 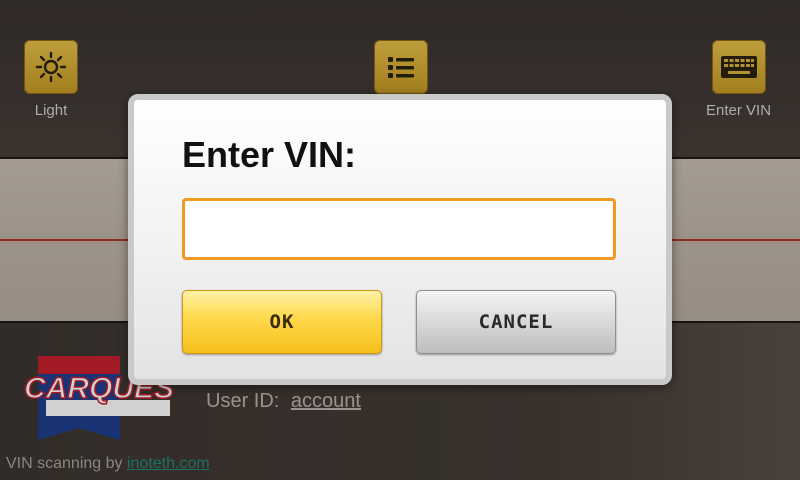 What do you see at coordinates (282, 322) in the screenshot?
I see `ok-button: OK` at bounding box center [282, 322].